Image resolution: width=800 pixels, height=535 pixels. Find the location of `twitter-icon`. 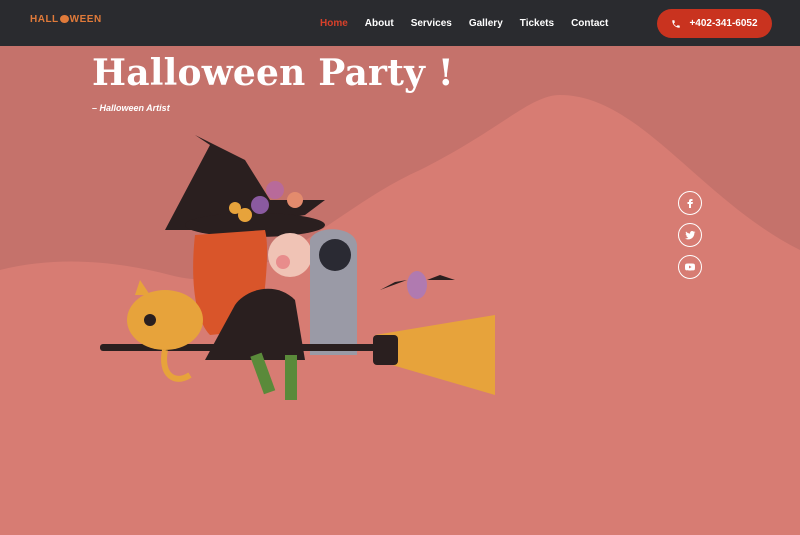

twitter-icon is located at coordinates (690, 235).